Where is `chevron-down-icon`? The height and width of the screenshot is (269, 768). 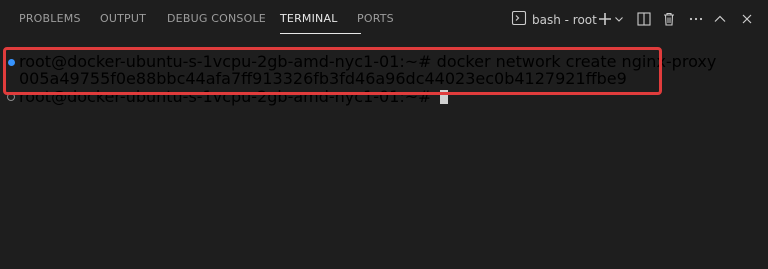
chevron-down-icon is located at coordinates (619, 19).